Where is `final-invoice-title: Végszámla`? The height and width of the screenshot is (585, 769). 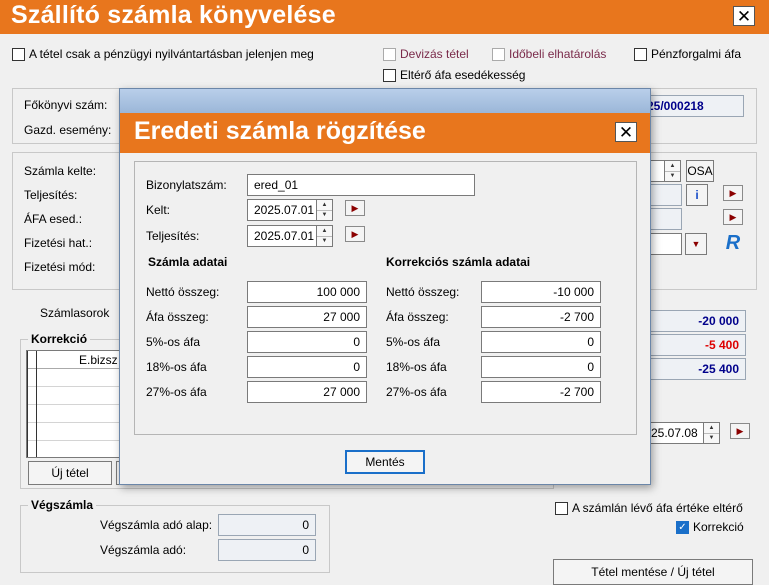
final-invoice-title: Végszámla is located at coordinates (62, 505).